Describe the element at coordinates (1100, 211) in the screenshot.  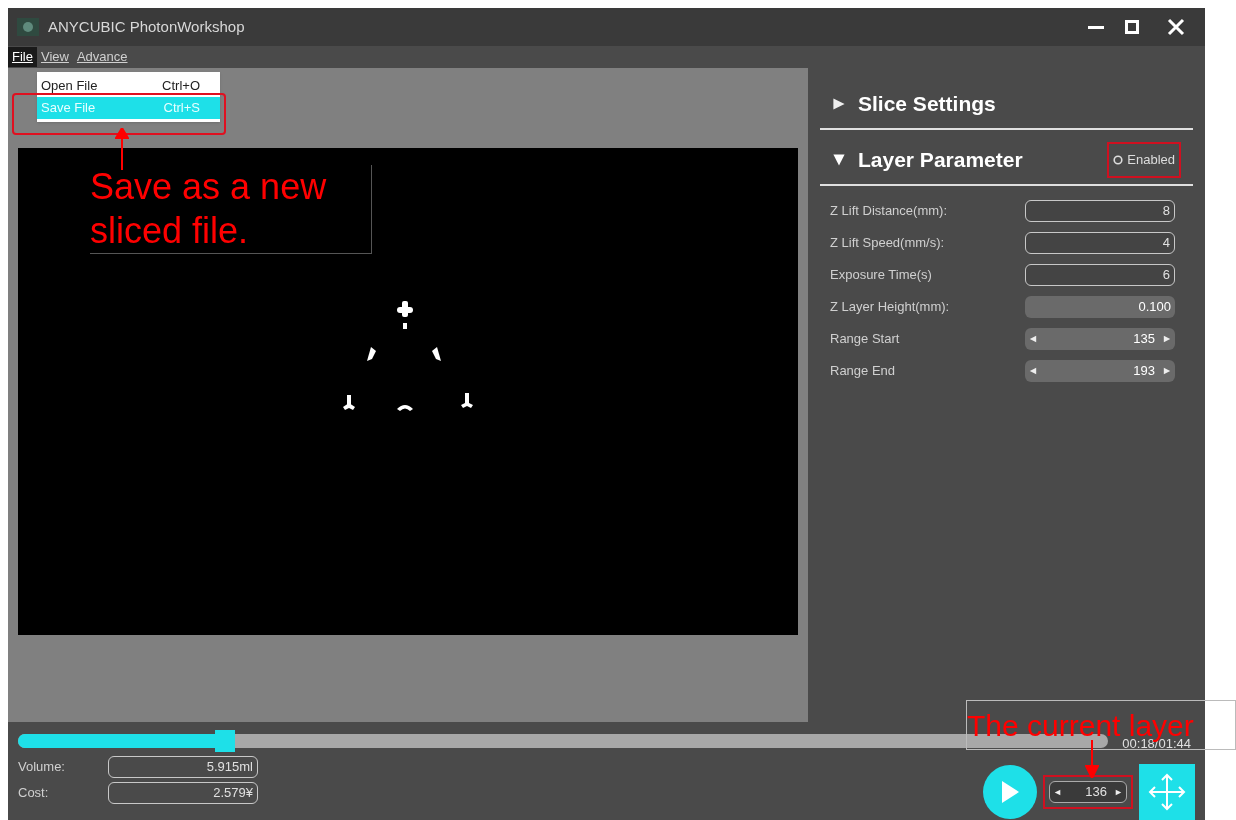
I see `number-field: 8` at that location.